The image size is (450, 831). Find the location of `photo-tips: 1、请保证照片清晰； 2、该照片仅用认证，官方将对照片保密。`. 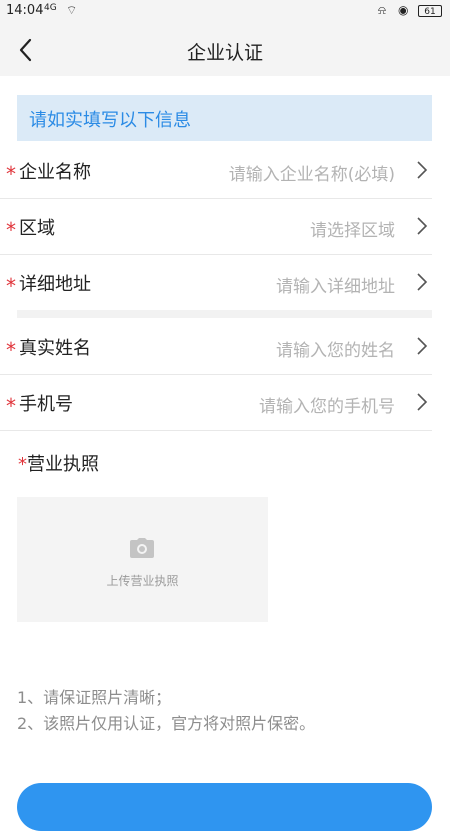

photo-tips: 1、请保证照片清晰； 2、该照片仅用认证，官方将对照片保密。 is located at coordinates (166, 711).